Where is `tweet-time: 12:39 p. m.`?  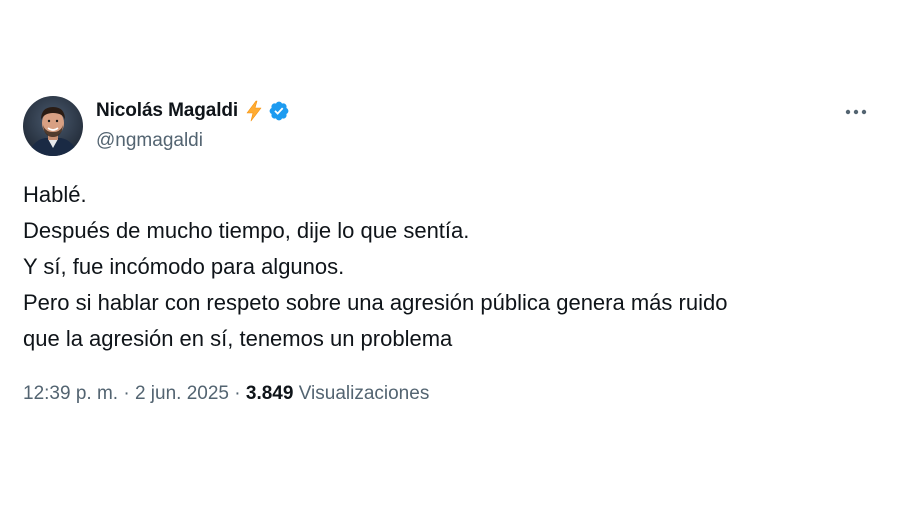 tweet-time: 12:39 p. m. is located at coordinates (71, 393).